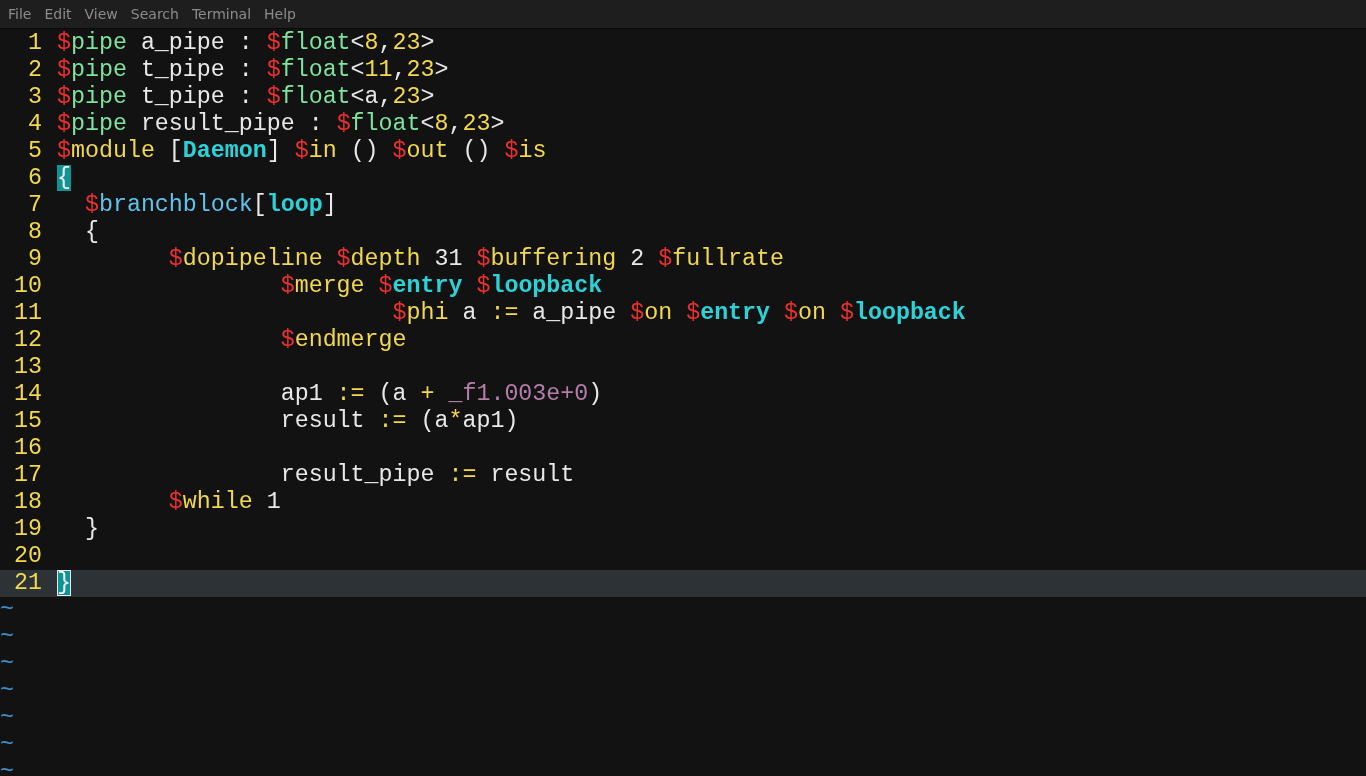  Describe the element at coordinates (154, 14) in the screenshot. I see `menu-item: Search` at that location.